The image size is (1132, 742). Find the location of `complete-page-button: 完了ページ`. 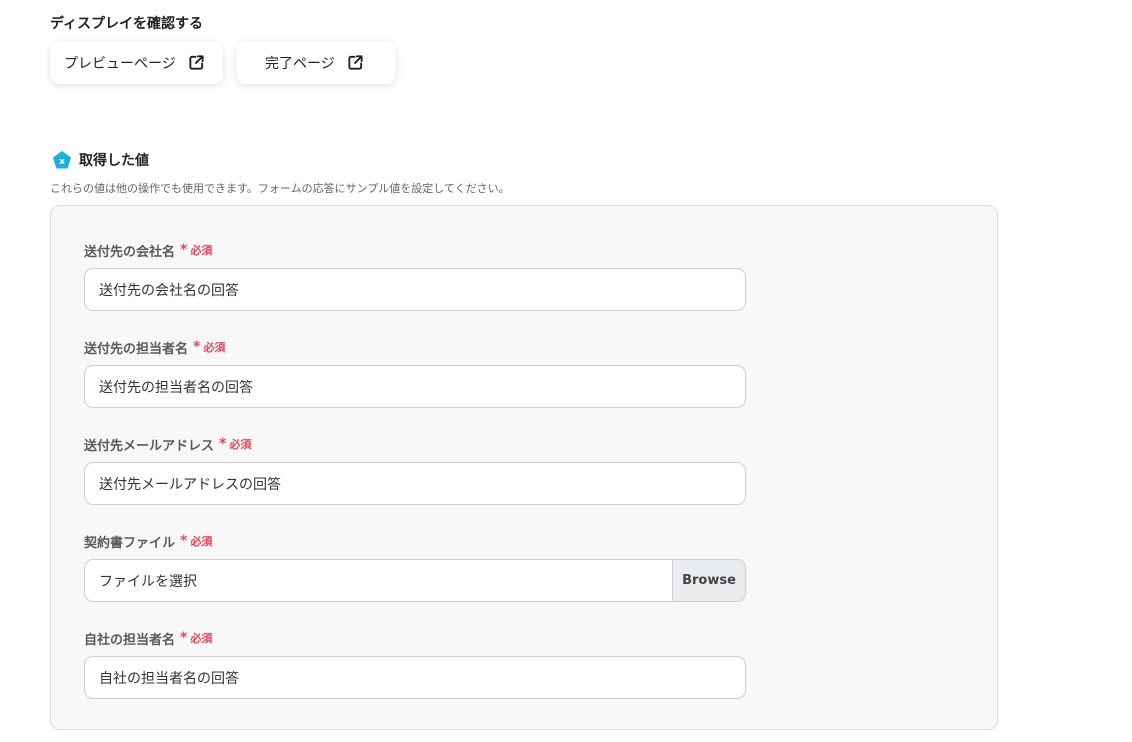

complete-page-button: 完了ページ is located at coordinates (316, 62).